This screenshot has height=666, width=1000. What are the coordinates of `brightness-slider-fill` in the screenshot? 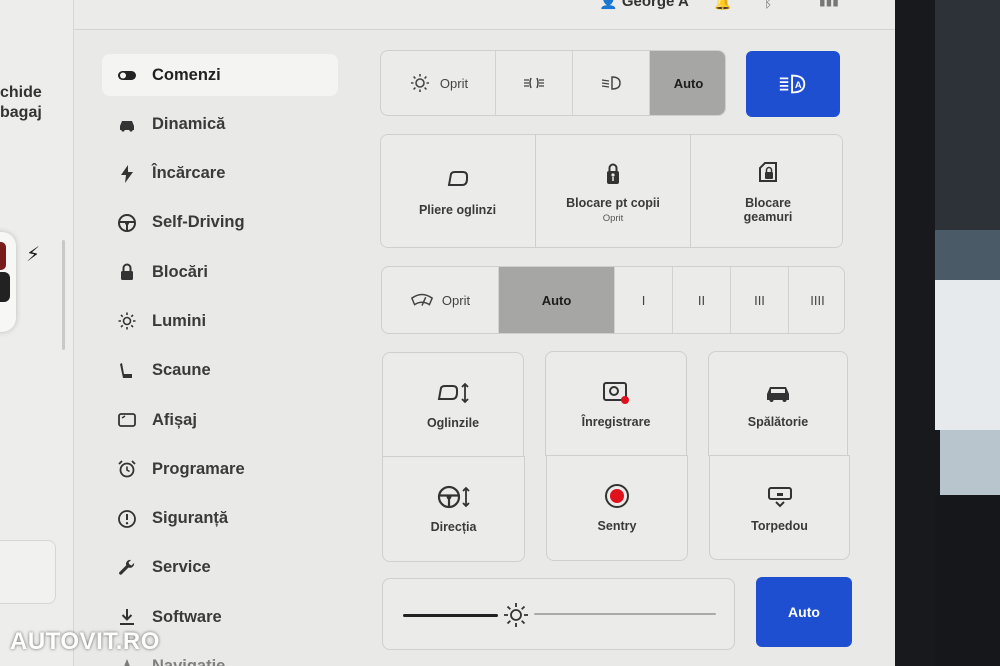 It's located at (450, 615).